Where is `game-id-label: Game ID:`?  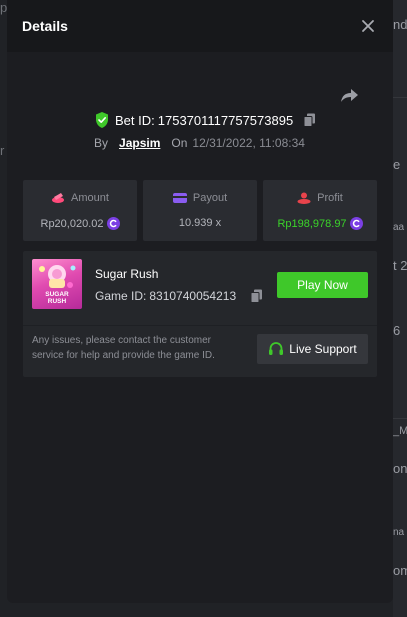
game-id-label: Game ID: is located at coordinates (121, 296).